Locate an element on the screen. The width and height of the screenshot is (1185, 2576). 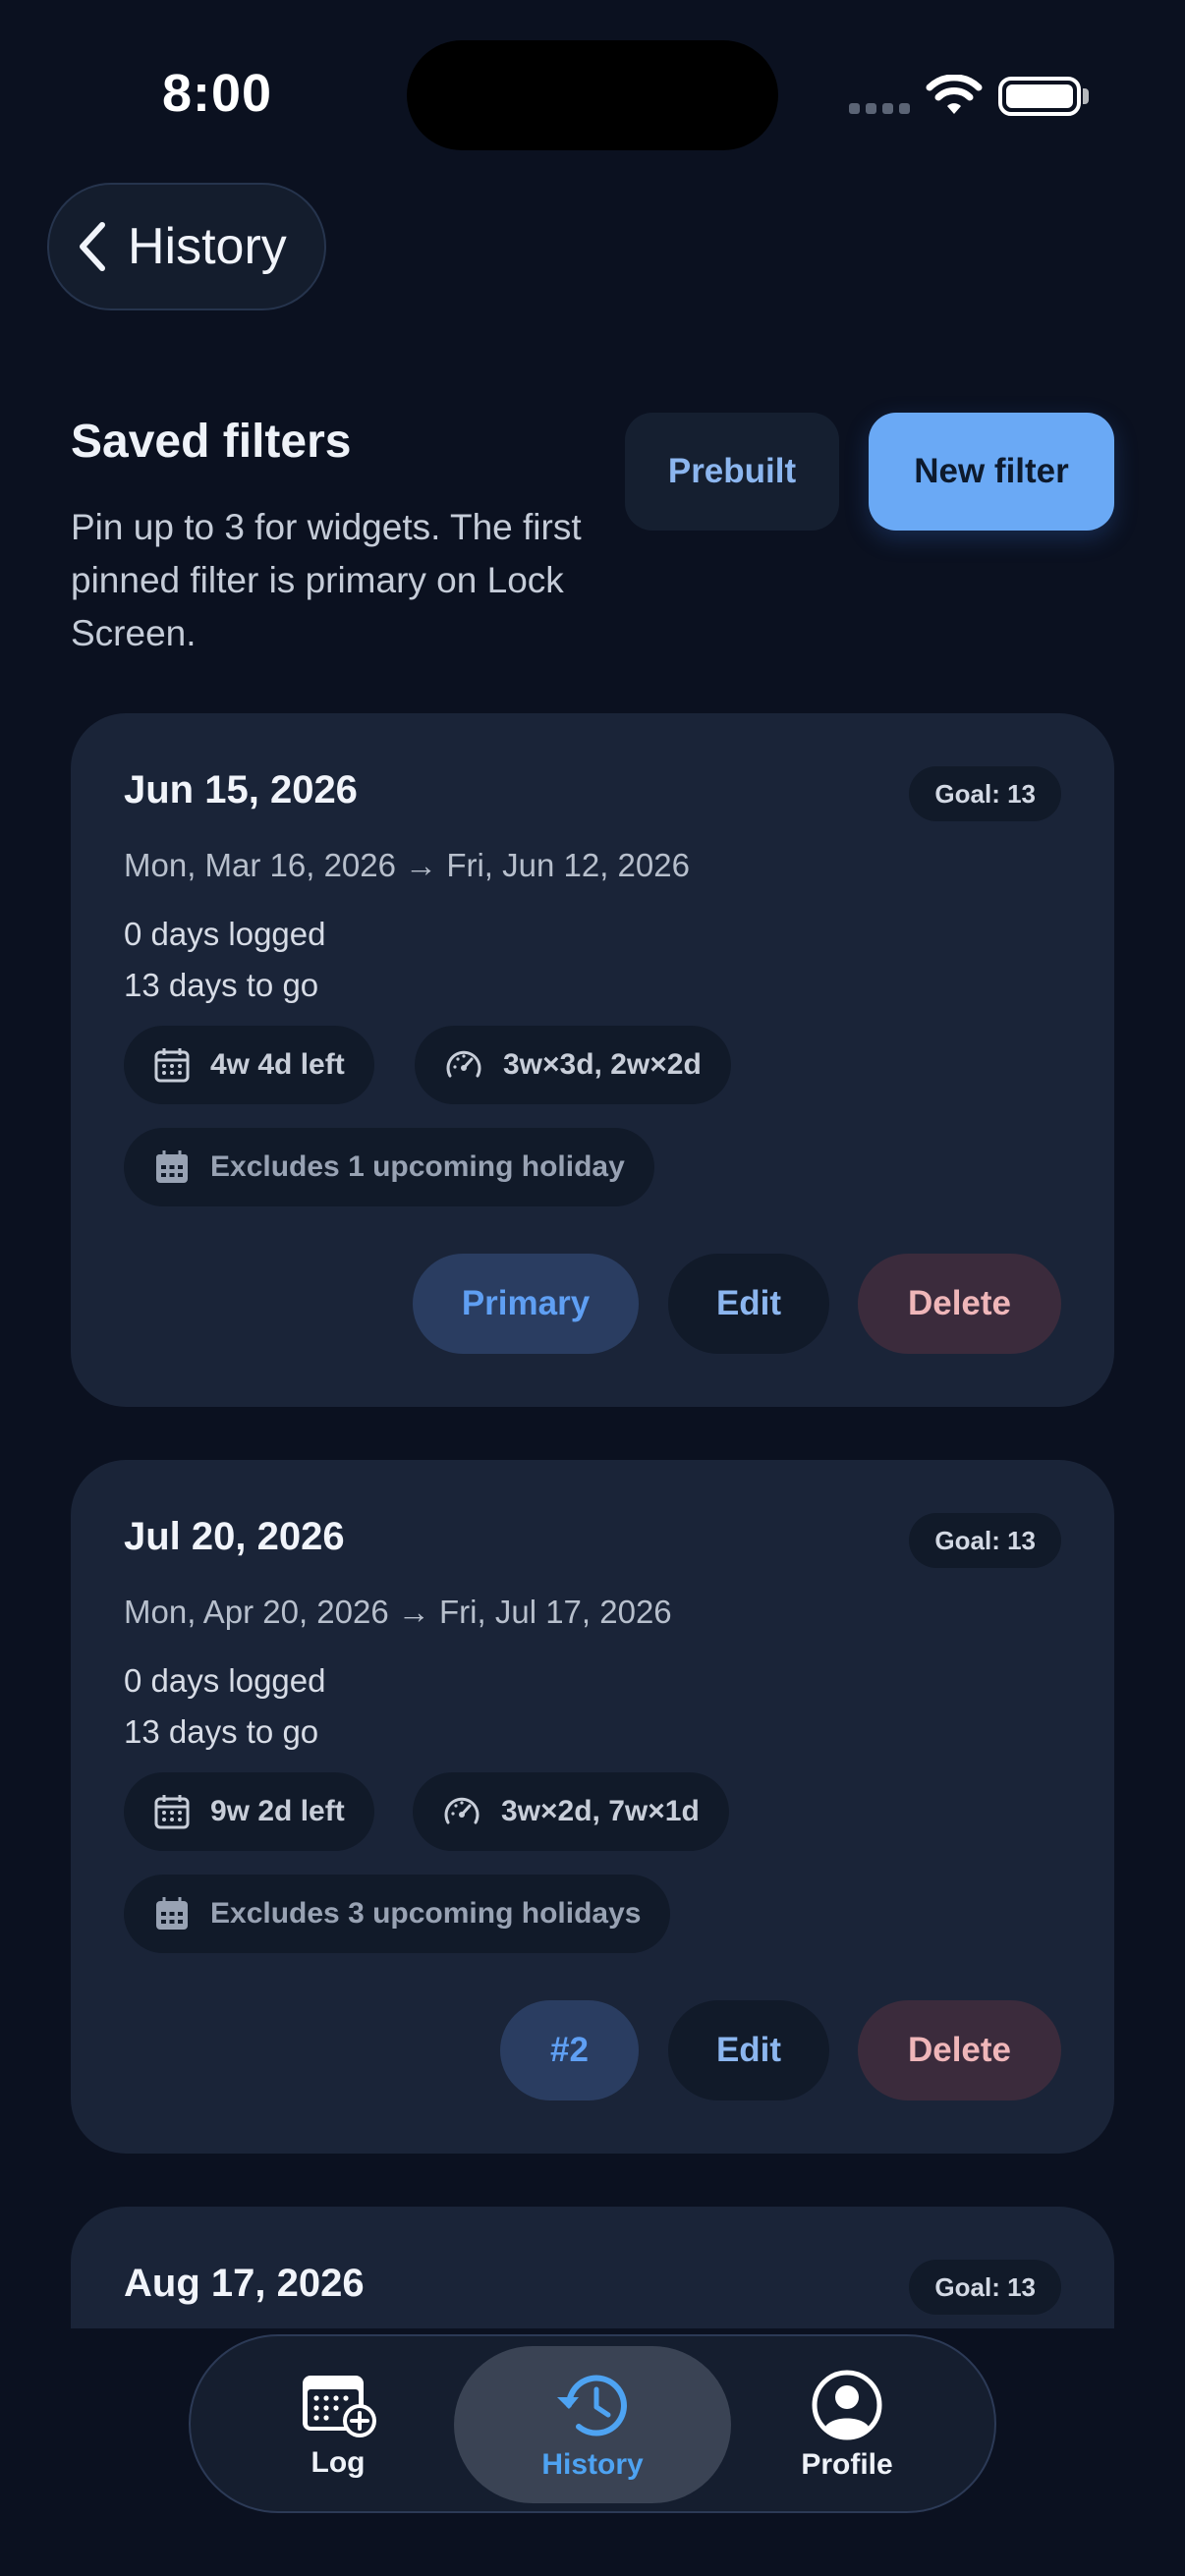
history-clock-icon is located at coordinates (592, 2405).